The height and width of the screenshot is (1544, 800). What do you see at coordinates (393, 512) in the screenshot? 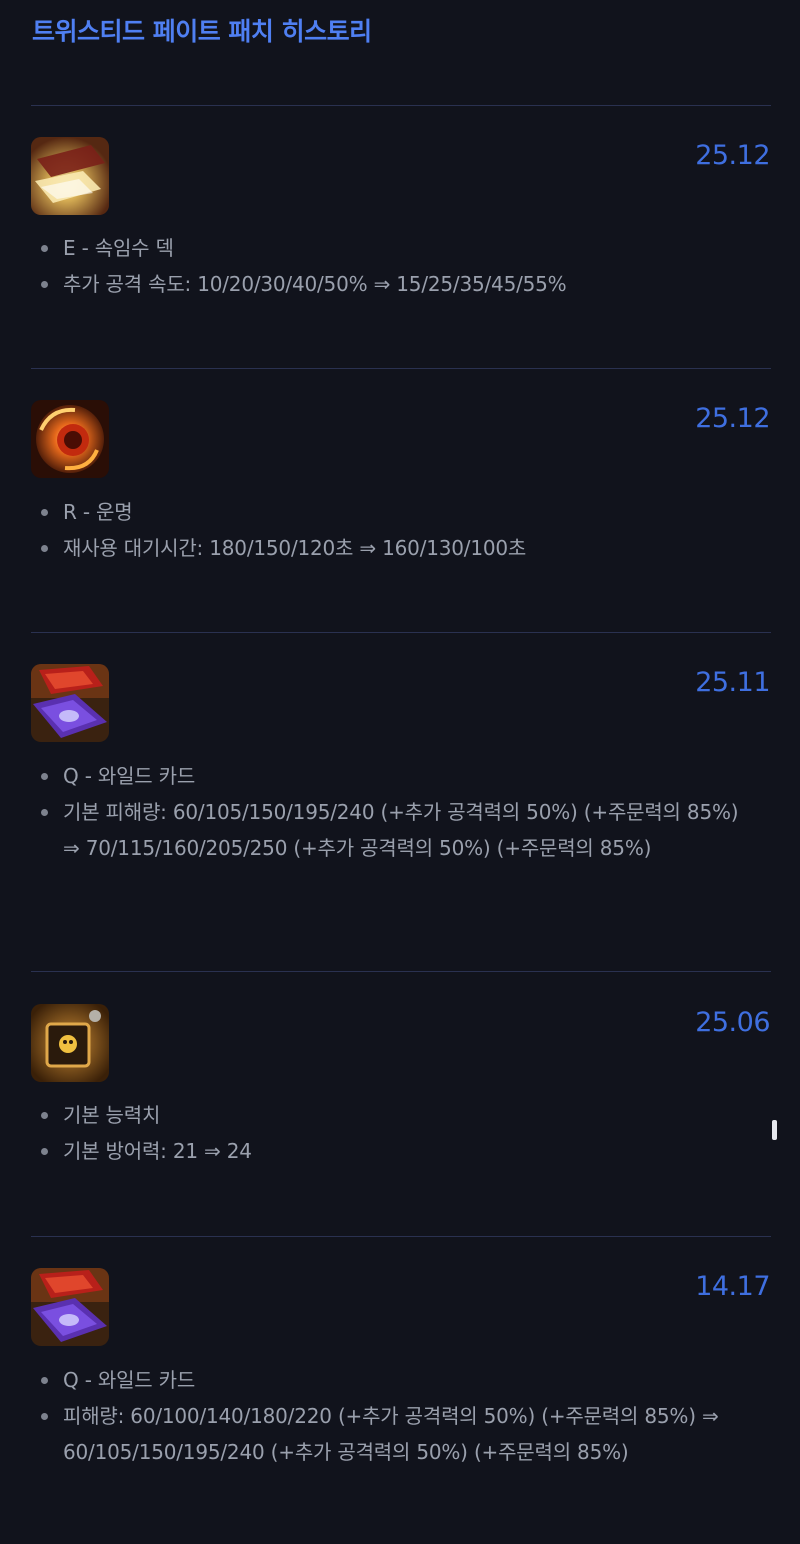
I see `change-item: R - 운명` at bounding box center [393, 512].